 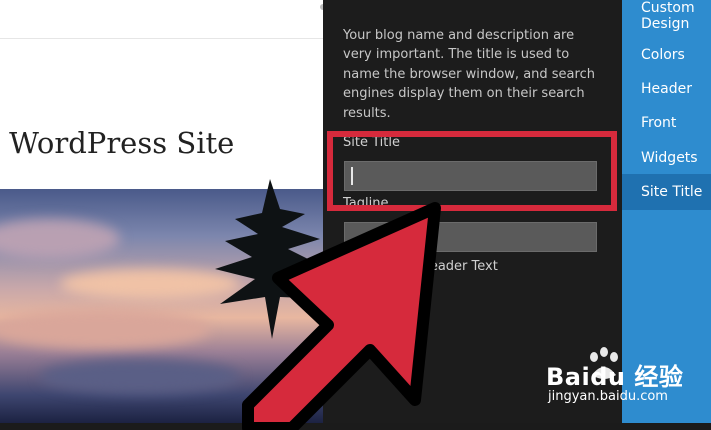 What do you see at coordinates (366, 203) in the screenshot?
I see `tagline-label: Tagline` at bounding box center [366, 203].